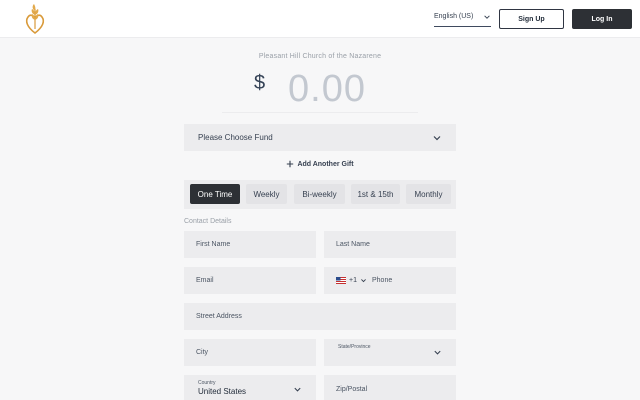  What do you see at coordinates (454, 16) in the screenshot?
I see `language-value: English (US)` at bounding box center [454, 16].